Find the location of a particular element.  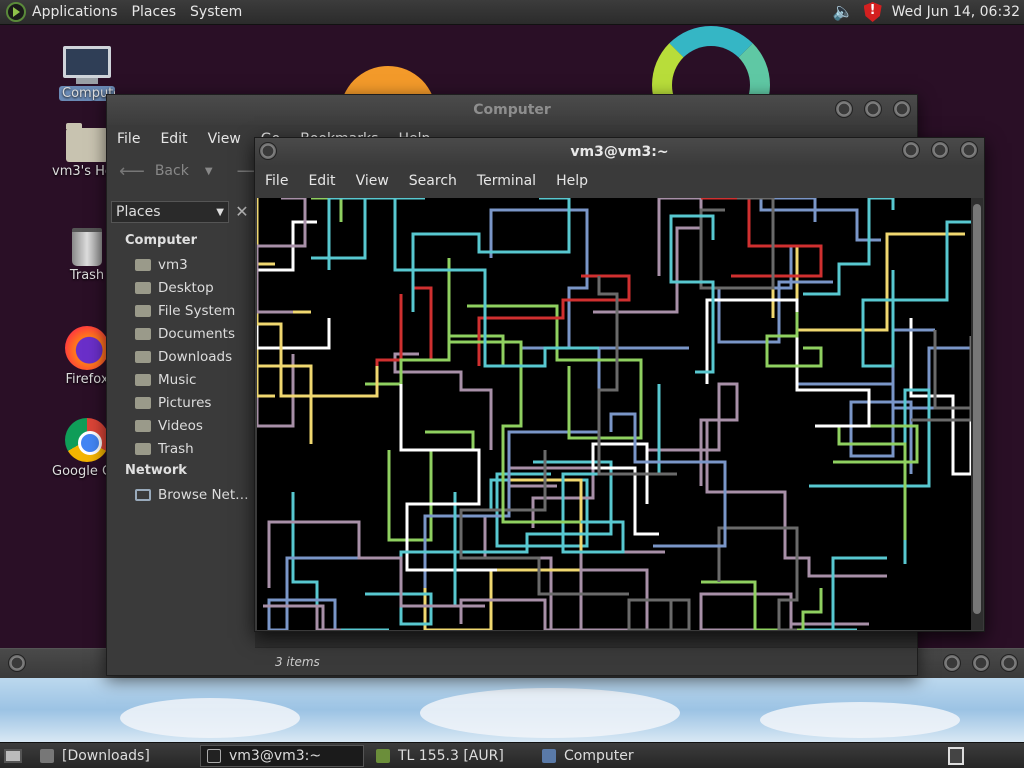

sidebar-item-label: Videos is located at coordinates (180, 426).